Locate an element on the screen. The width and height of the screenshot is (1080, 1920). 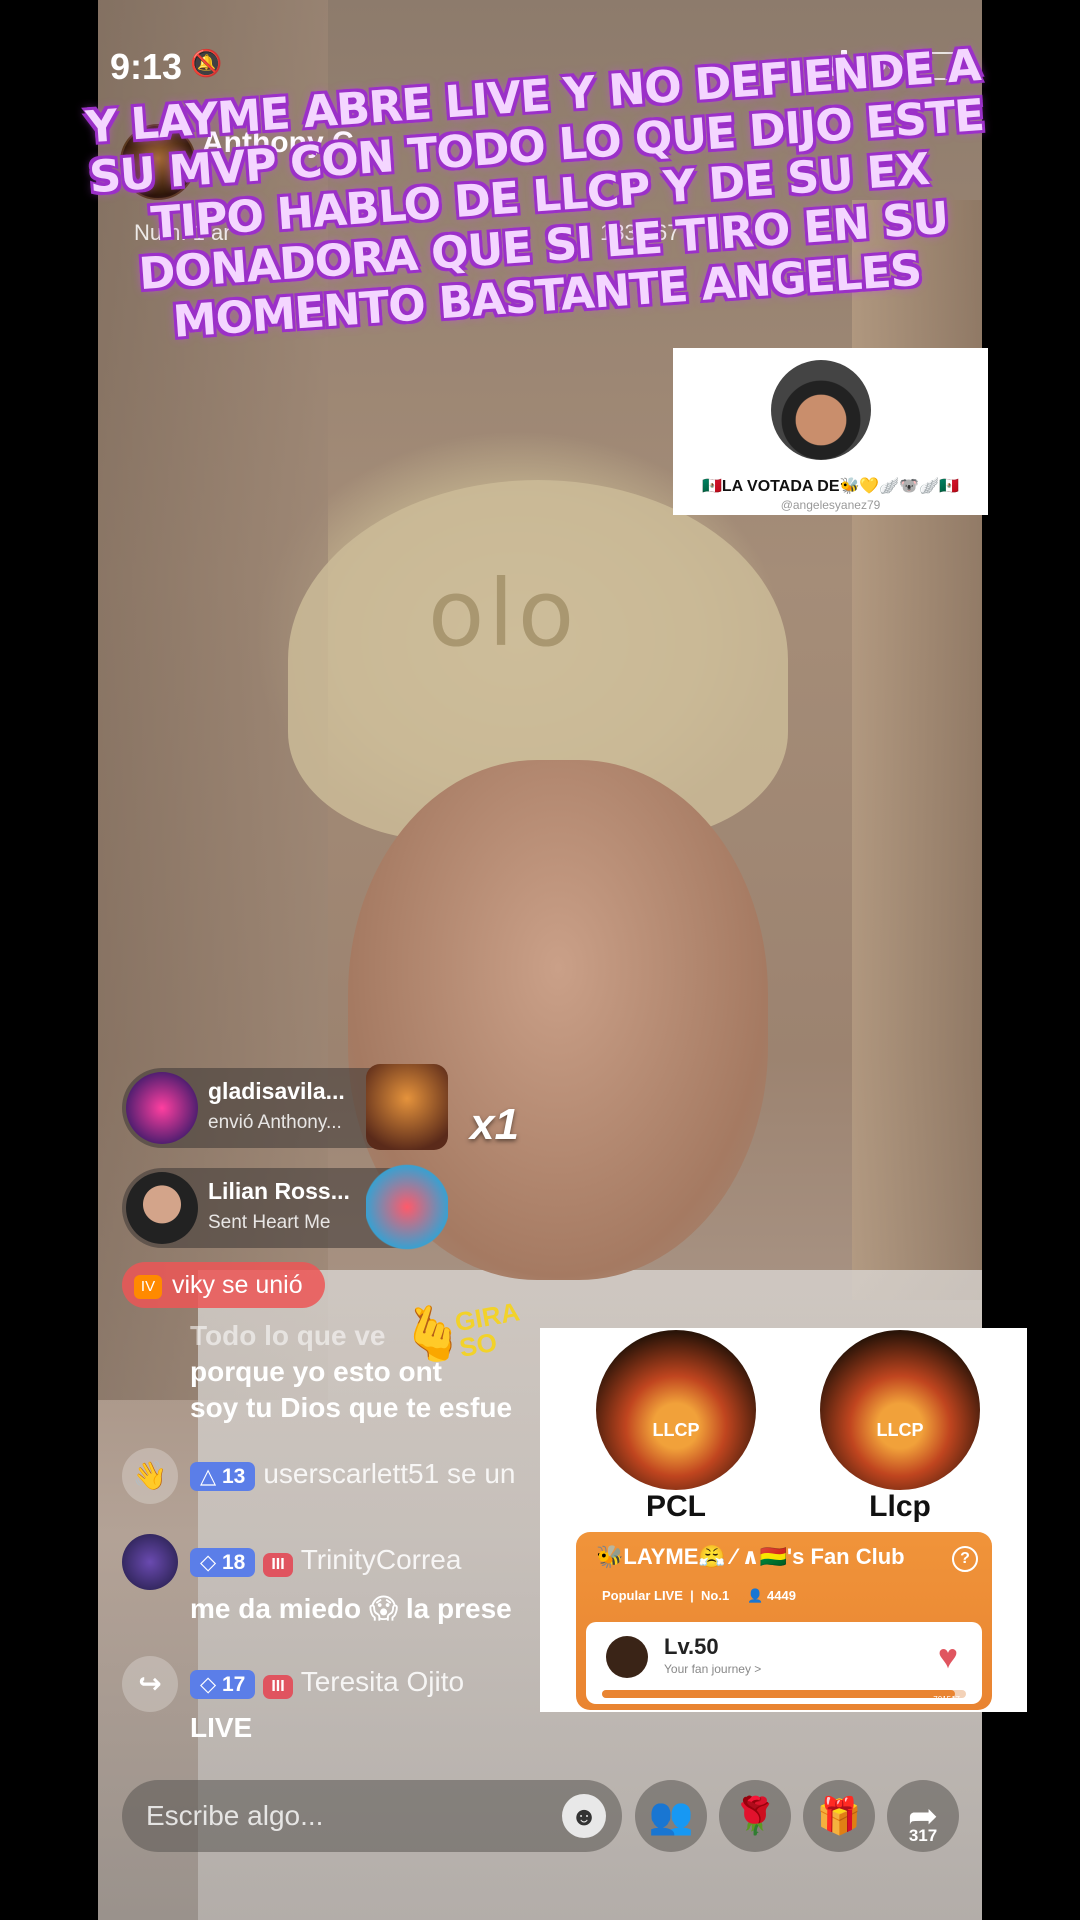
share-icon: ↪ is located at coordinates (150, 1684).